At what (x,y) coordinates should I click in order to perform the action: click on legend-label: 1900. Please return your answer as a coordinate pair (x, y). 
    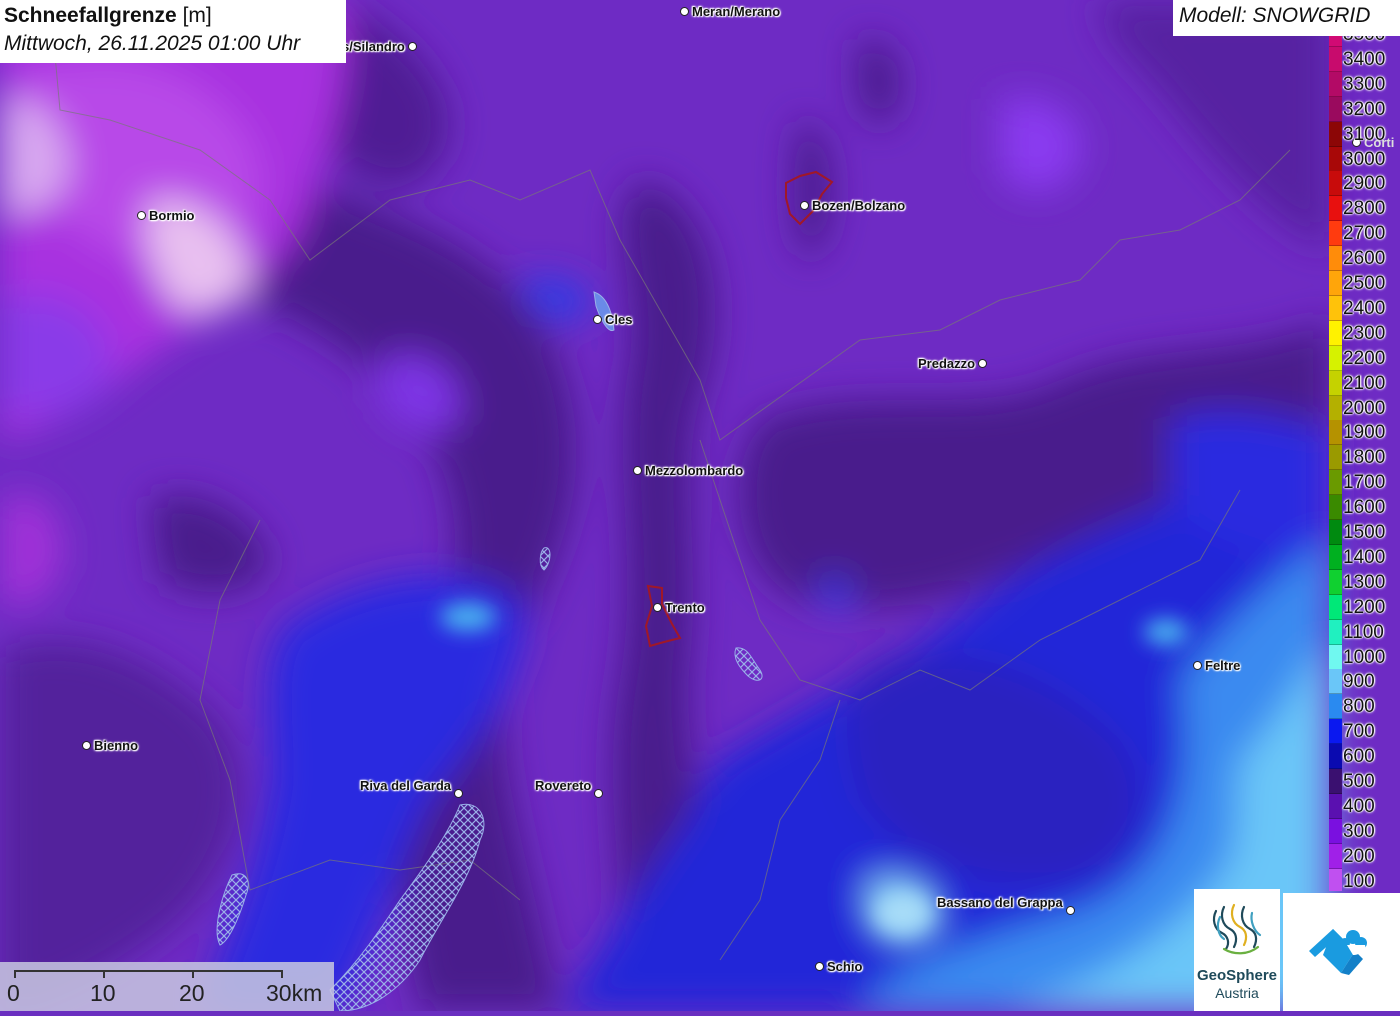
    Looking at the image, I should click on (1364, 433).